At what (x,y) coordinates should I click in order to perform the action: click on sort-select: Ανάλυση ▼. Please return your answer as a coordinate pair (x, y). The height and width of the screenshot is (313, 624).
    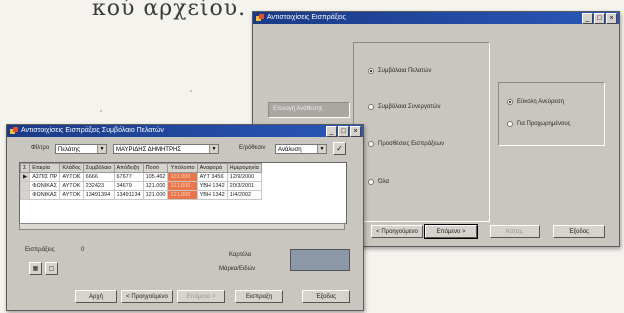
    Looking at the image, I should click on (301, 149).